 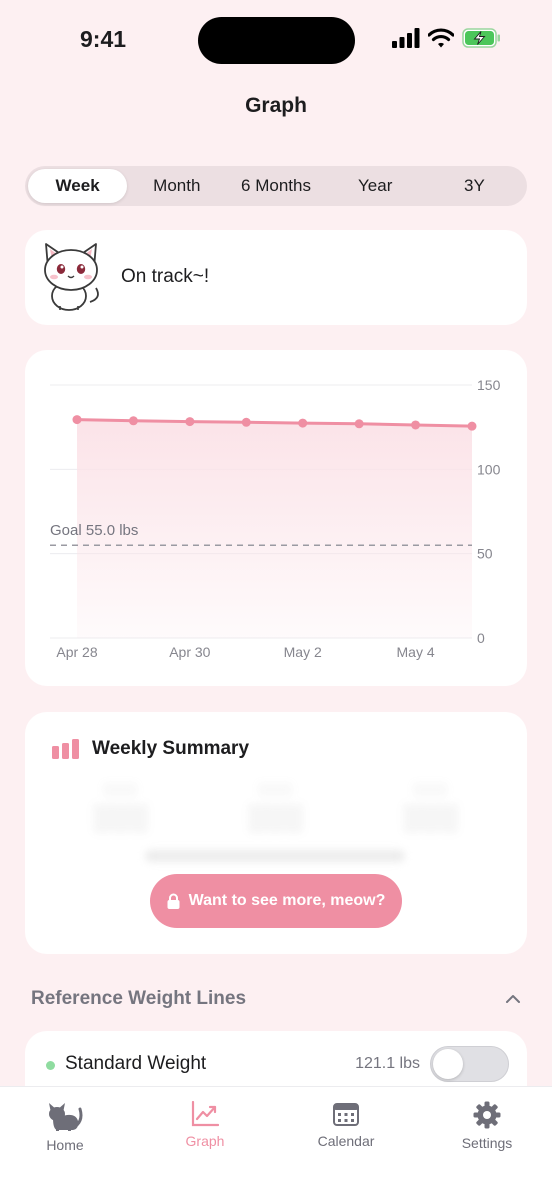 I want to click on cat-icon, so click(x=66, y=1117).